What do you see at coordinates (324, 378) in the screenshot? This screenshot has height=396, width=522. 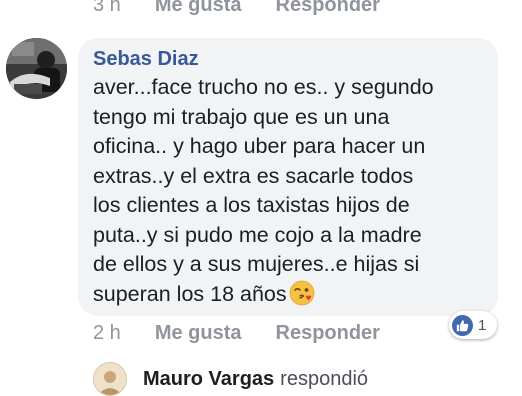 I see `reply-verb: respondió` at bounding box center [324, 378].